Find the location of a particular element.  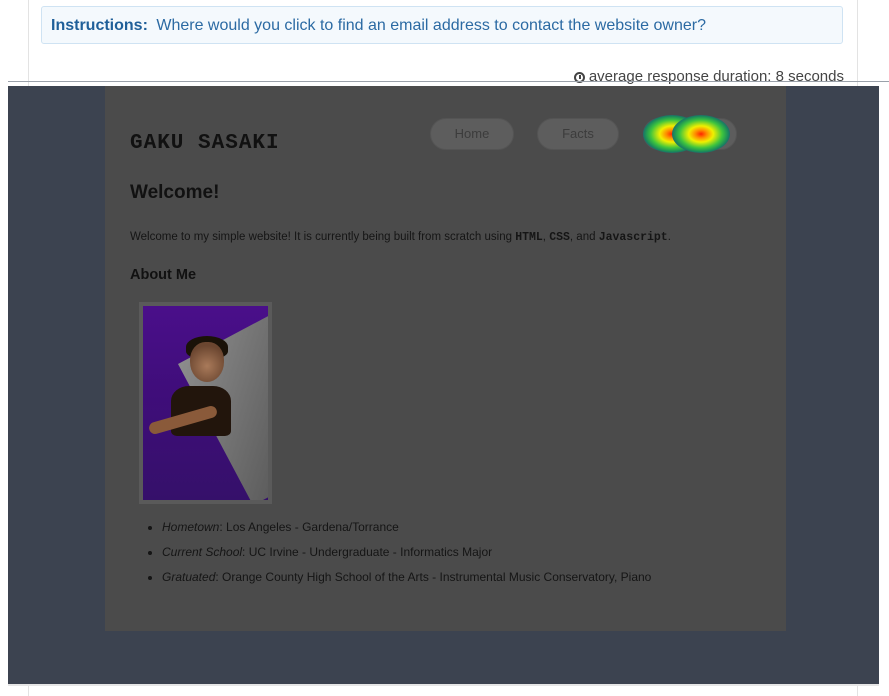

nav-home-button: Home is located at coordinates (472, 134).